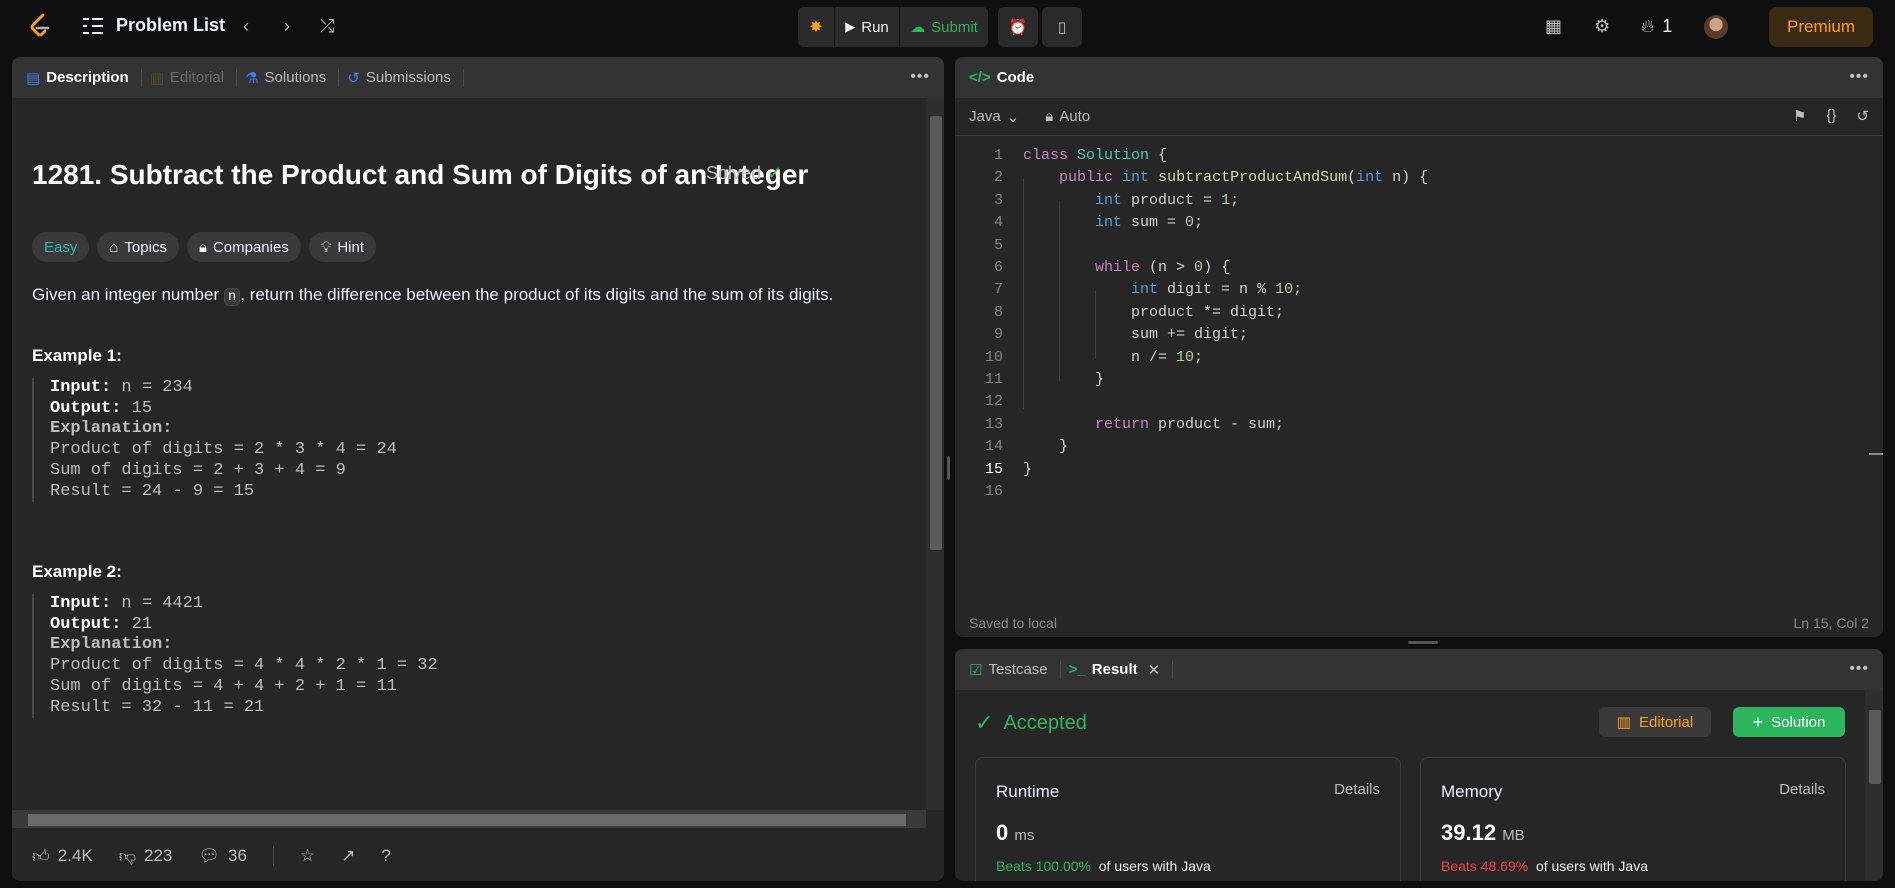  Describe the element at coordinates (1217, 290) in the screenshot. I see `code-line: int digit = n % 10;` at that location.